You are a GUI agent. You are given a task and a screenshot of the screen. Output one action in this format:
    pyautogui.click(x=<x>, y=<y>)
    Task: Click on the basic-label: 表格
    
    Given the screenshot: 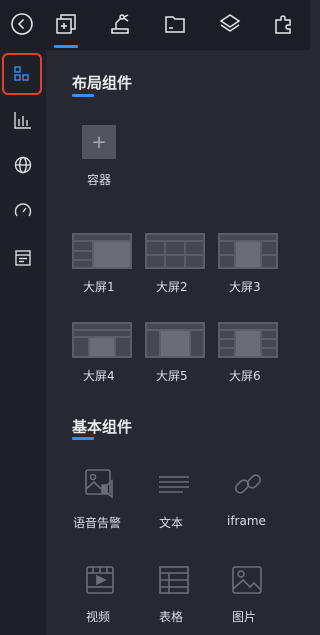 What is the action you would take?
    pyautogui.click(x=171, y=617)
    